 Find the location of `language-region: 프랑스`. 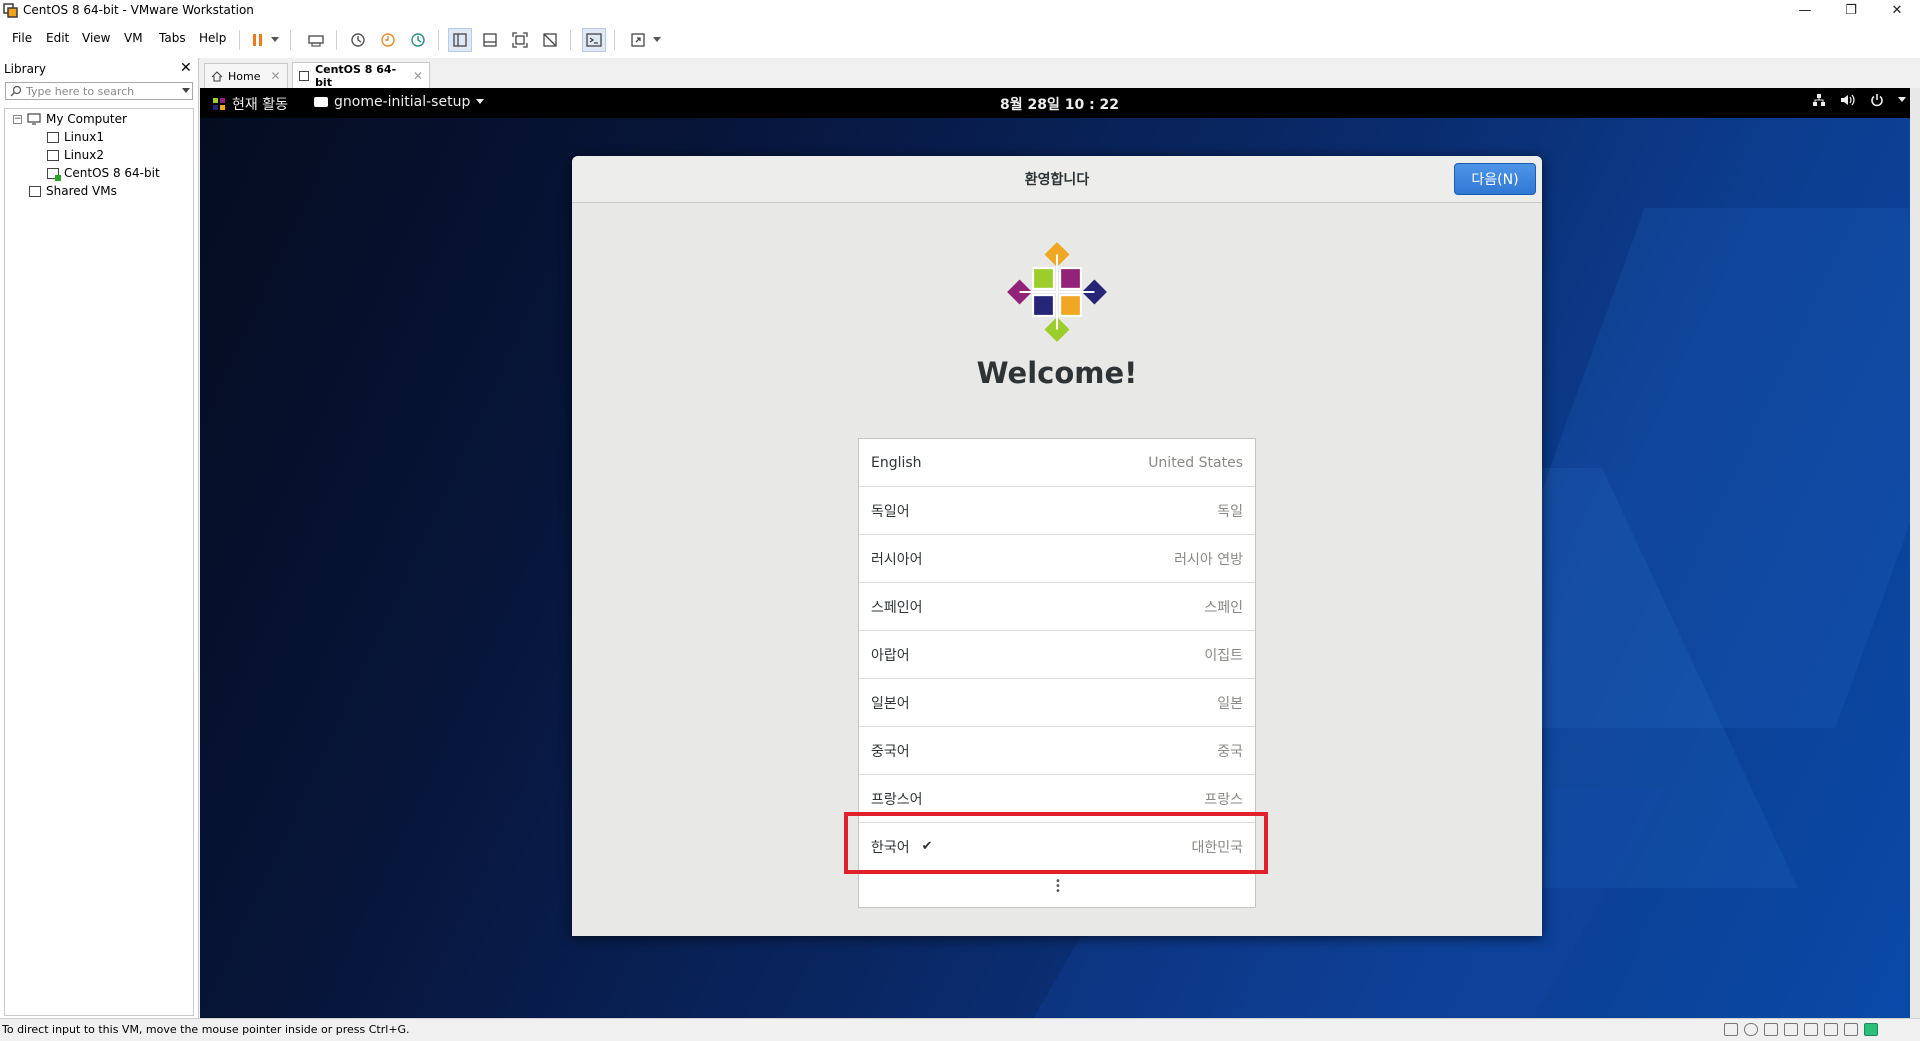

language-region: 프랑스 is located at coordinates (1223, 799).